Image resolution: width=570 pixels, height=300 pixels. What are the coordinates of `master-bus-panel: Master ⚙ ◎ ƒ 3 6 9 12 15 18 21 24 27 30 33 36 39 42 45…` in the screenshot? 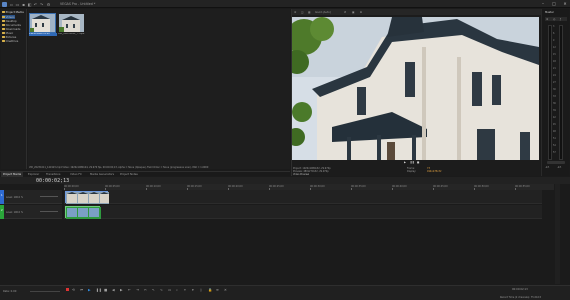 It's located at (555, 92).